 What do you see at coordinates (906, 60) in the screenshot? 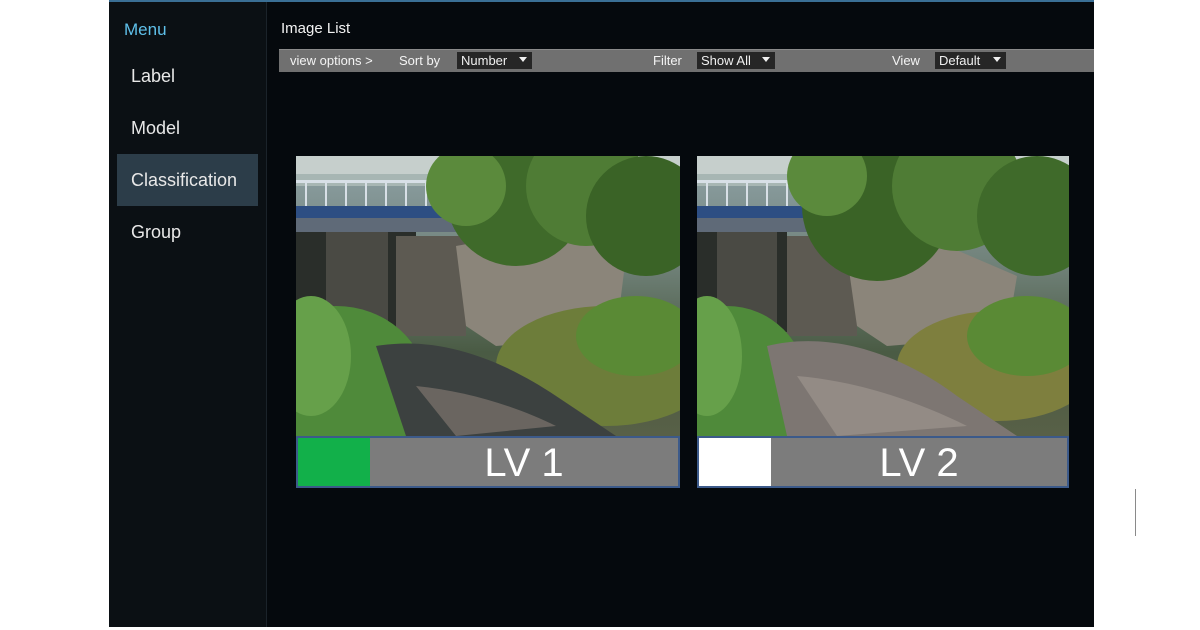
I see `view-label: View` at bounding box center [906, 60].